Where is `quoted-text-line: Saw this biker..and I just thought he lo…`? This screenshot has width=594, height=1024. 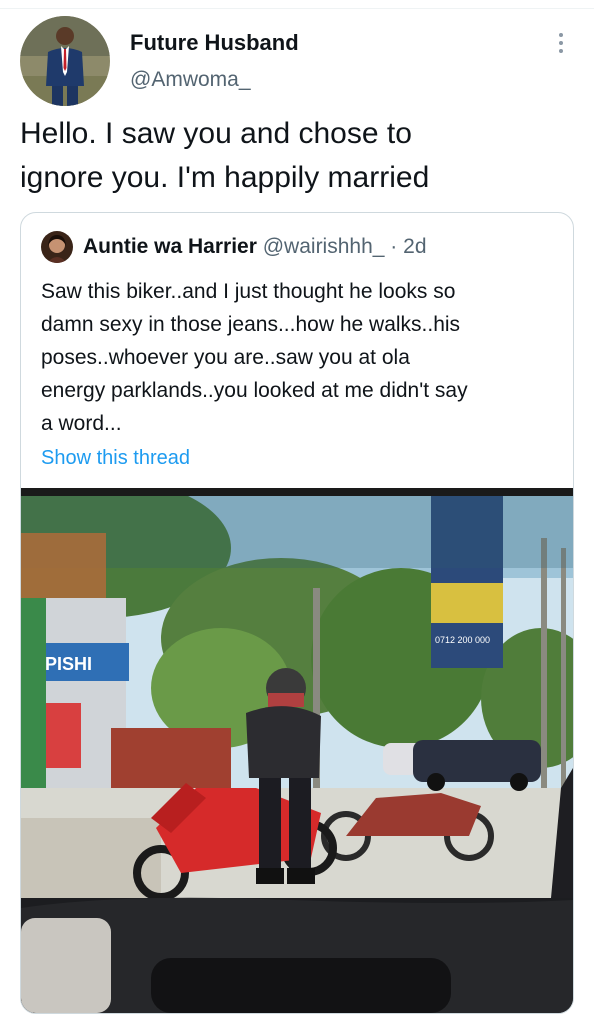 quoted-text-line: Saw this biker..and I just thought he lo… is located at coordinates (248, 291).